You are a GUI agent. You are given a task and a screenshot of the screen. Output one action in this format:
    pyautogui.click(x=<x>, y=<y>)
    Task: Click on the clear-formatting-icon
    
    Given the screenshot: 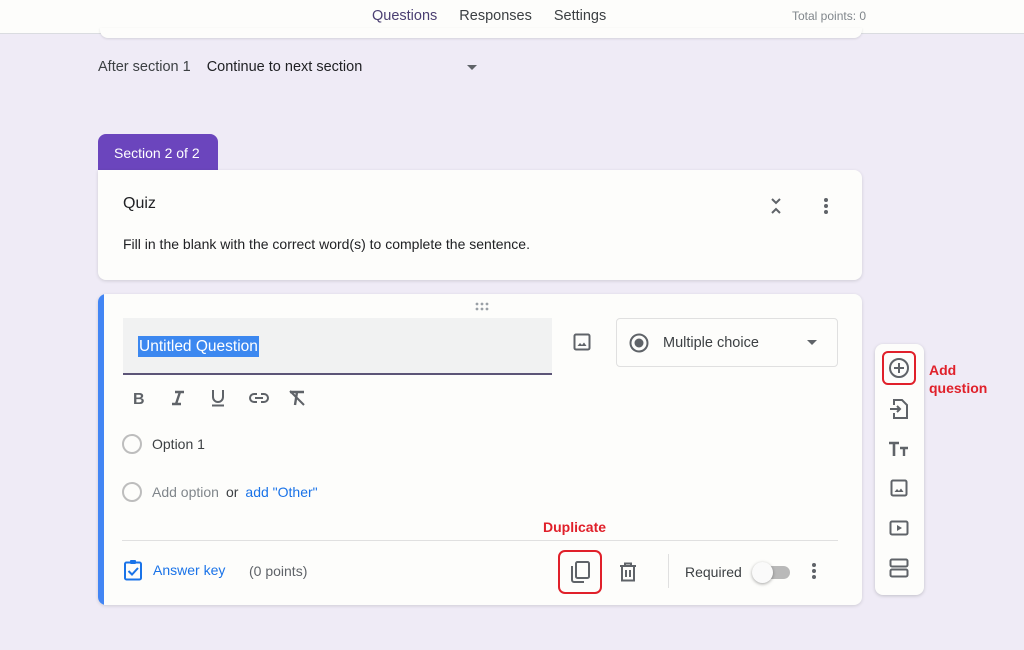 What is the action you would take?
    pyautogui.click(x=297, y=398)
    